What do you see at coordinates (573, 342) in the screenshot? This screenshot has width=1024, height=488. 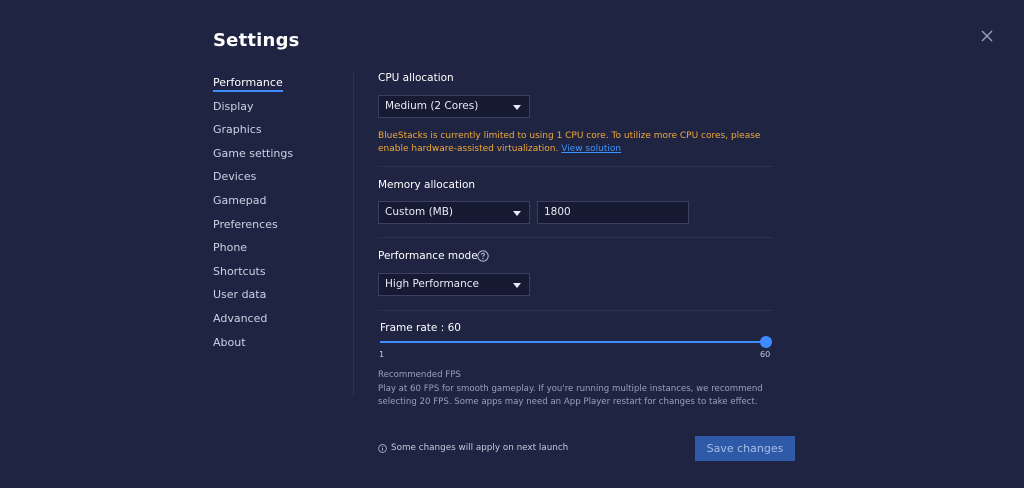 I see `frame-rate-slider` at bounding box center [573, 342].